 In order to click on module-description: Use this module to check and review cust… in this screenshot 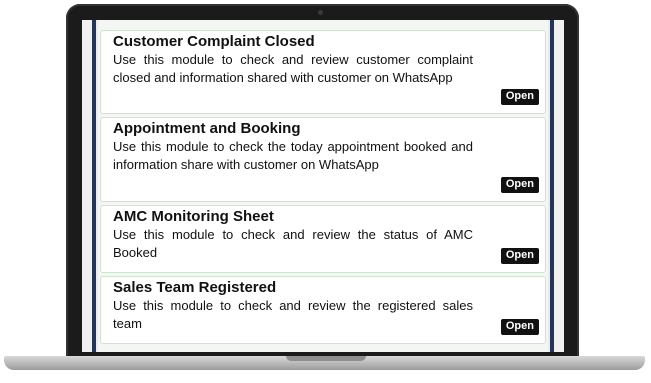, I will do `click(293, 68)`.